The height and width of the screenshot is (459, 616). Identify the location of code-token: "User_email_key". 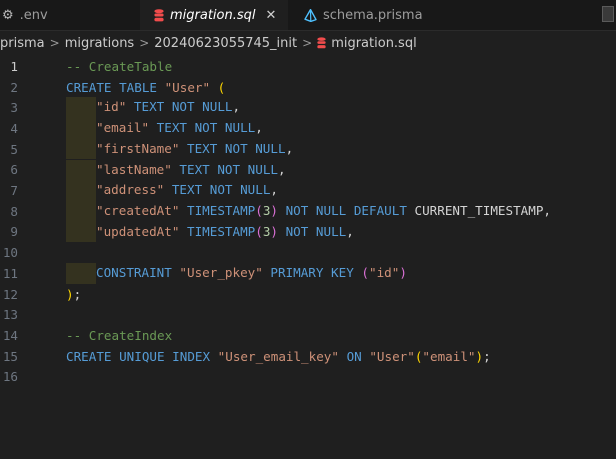
(278, 356).